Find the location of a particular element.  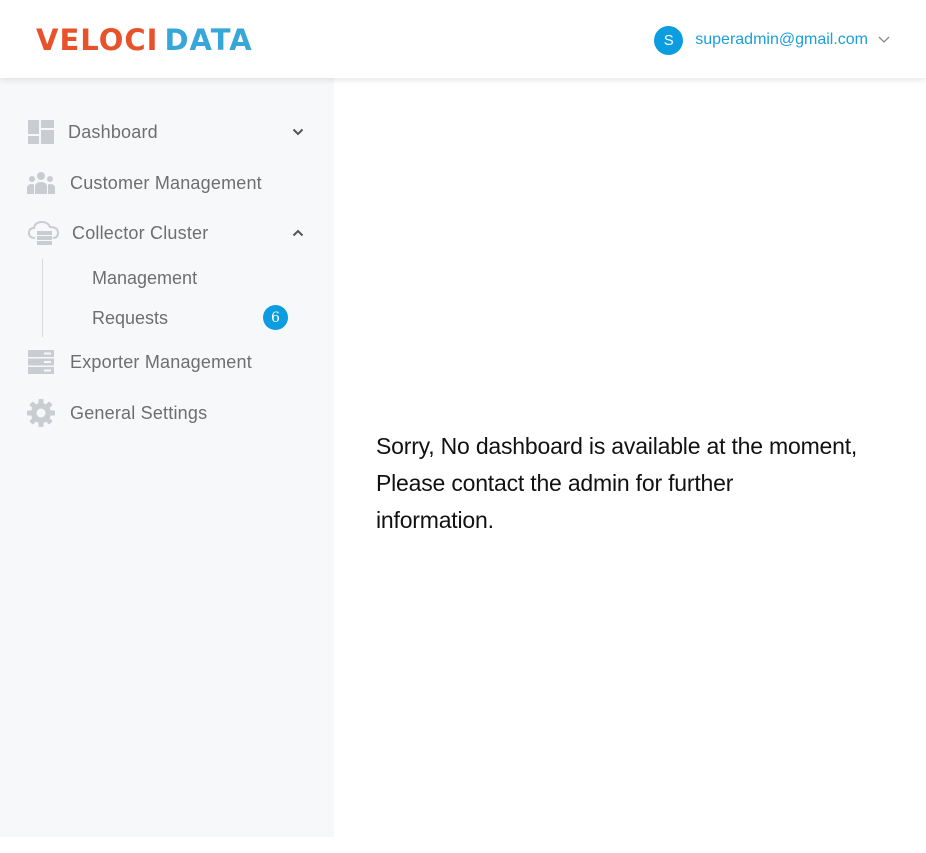

requests-count-badge: 6 is located at coordinates (275, 317).